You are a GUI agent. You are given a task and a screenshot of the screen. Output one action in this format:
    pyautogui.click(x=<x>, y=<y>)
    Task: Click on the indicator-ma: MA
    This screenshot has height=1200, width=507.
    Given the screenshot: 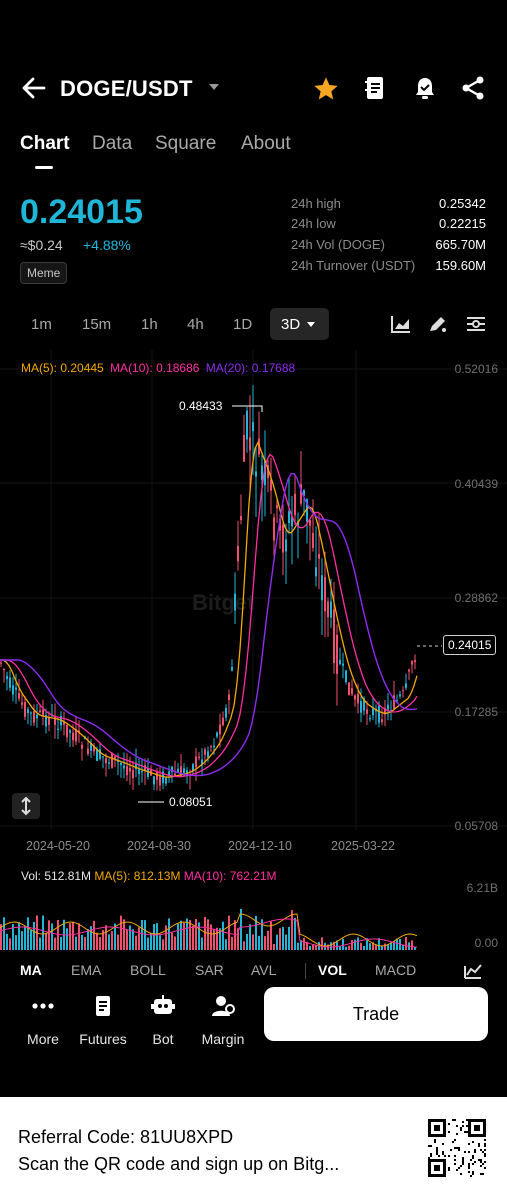 What is the action you would take?
    pyautogui.click(x=31, y=970)
    